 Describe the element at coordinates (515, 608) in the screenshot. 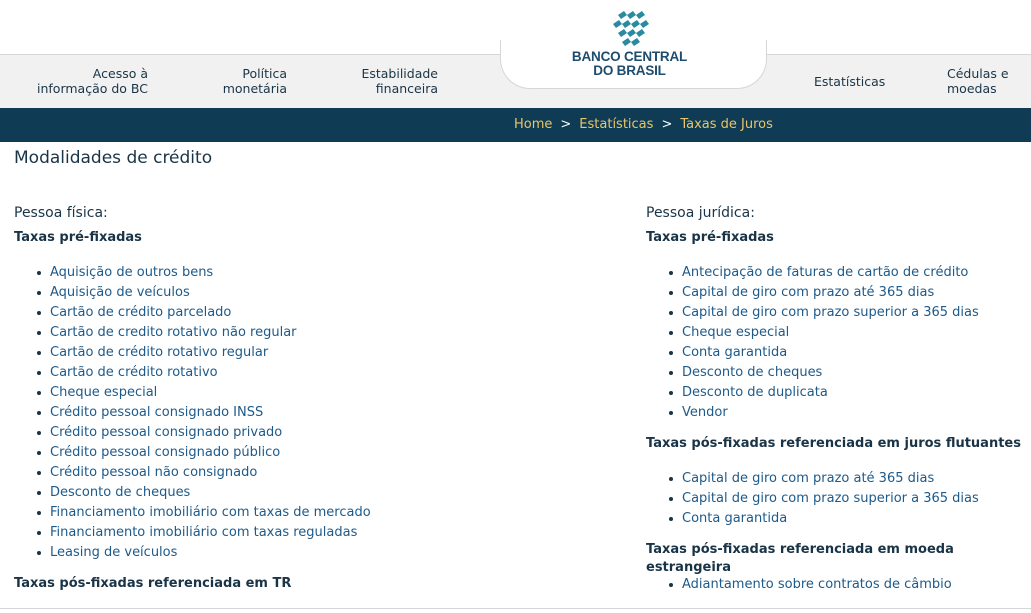

I see `divider` at that location.